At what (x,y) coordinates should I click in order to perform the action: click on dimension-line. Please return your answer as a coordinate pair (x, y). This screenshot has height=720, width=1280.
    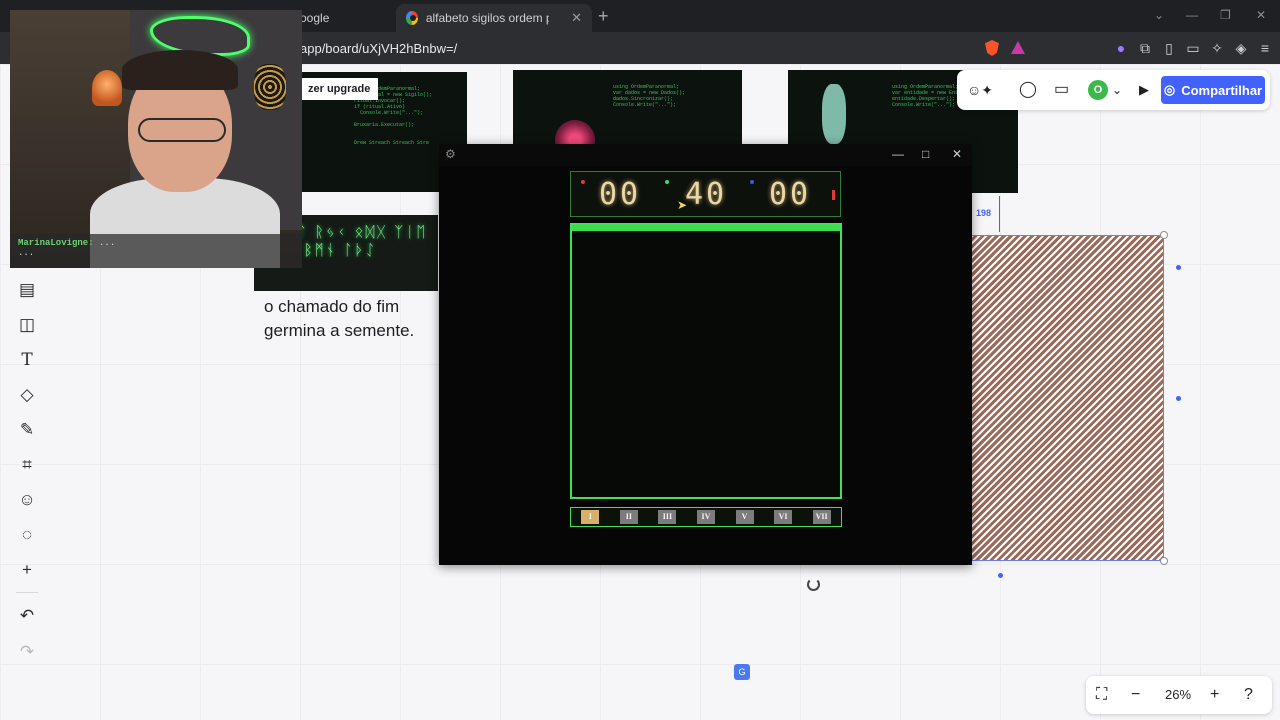
    Looking at the image, I should click on (999, 214).